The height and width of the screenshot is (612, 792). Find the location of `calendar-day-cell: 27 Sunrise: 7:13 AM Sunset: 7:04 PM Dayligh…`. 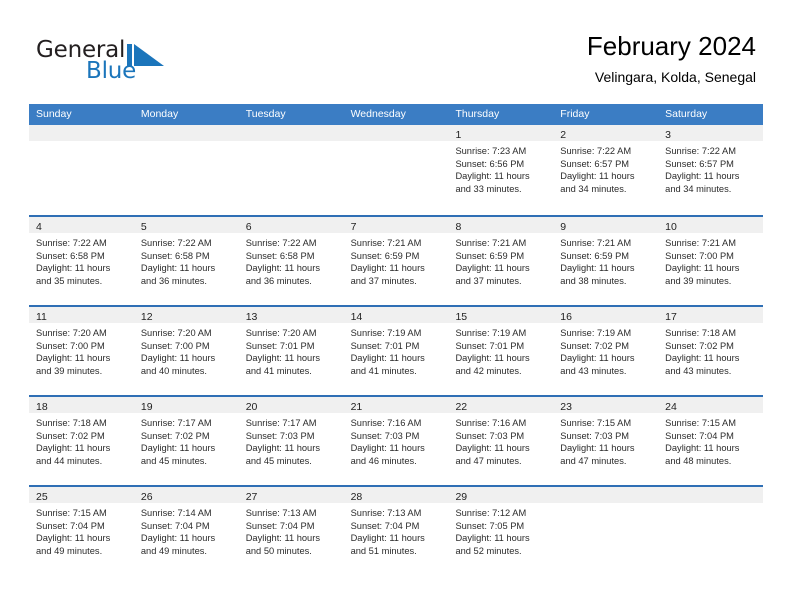

calendar-day-cell: 27 Sunrise: 7:13 AM Sunset: 7:04 PM Dayligh… is located at coordinates (291, 531).